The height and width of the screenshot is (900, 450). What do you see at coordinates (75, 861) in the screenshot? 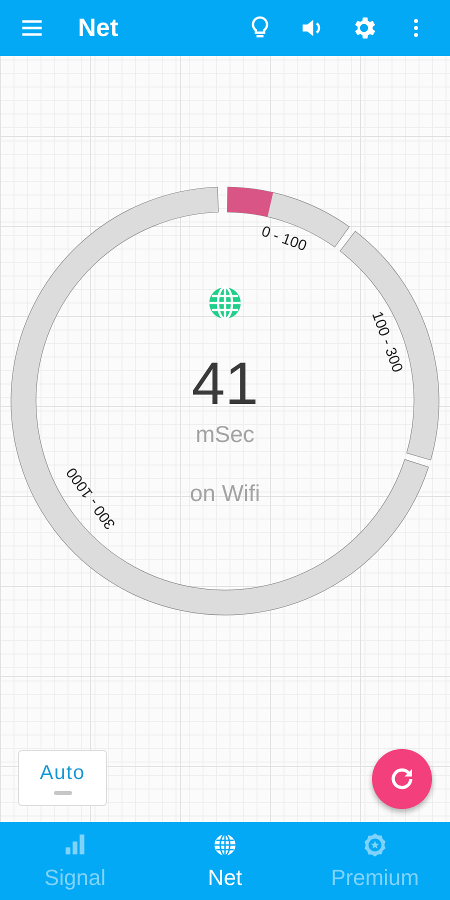
I see `nav-tab: Signal` at bounding box center [75, 861].